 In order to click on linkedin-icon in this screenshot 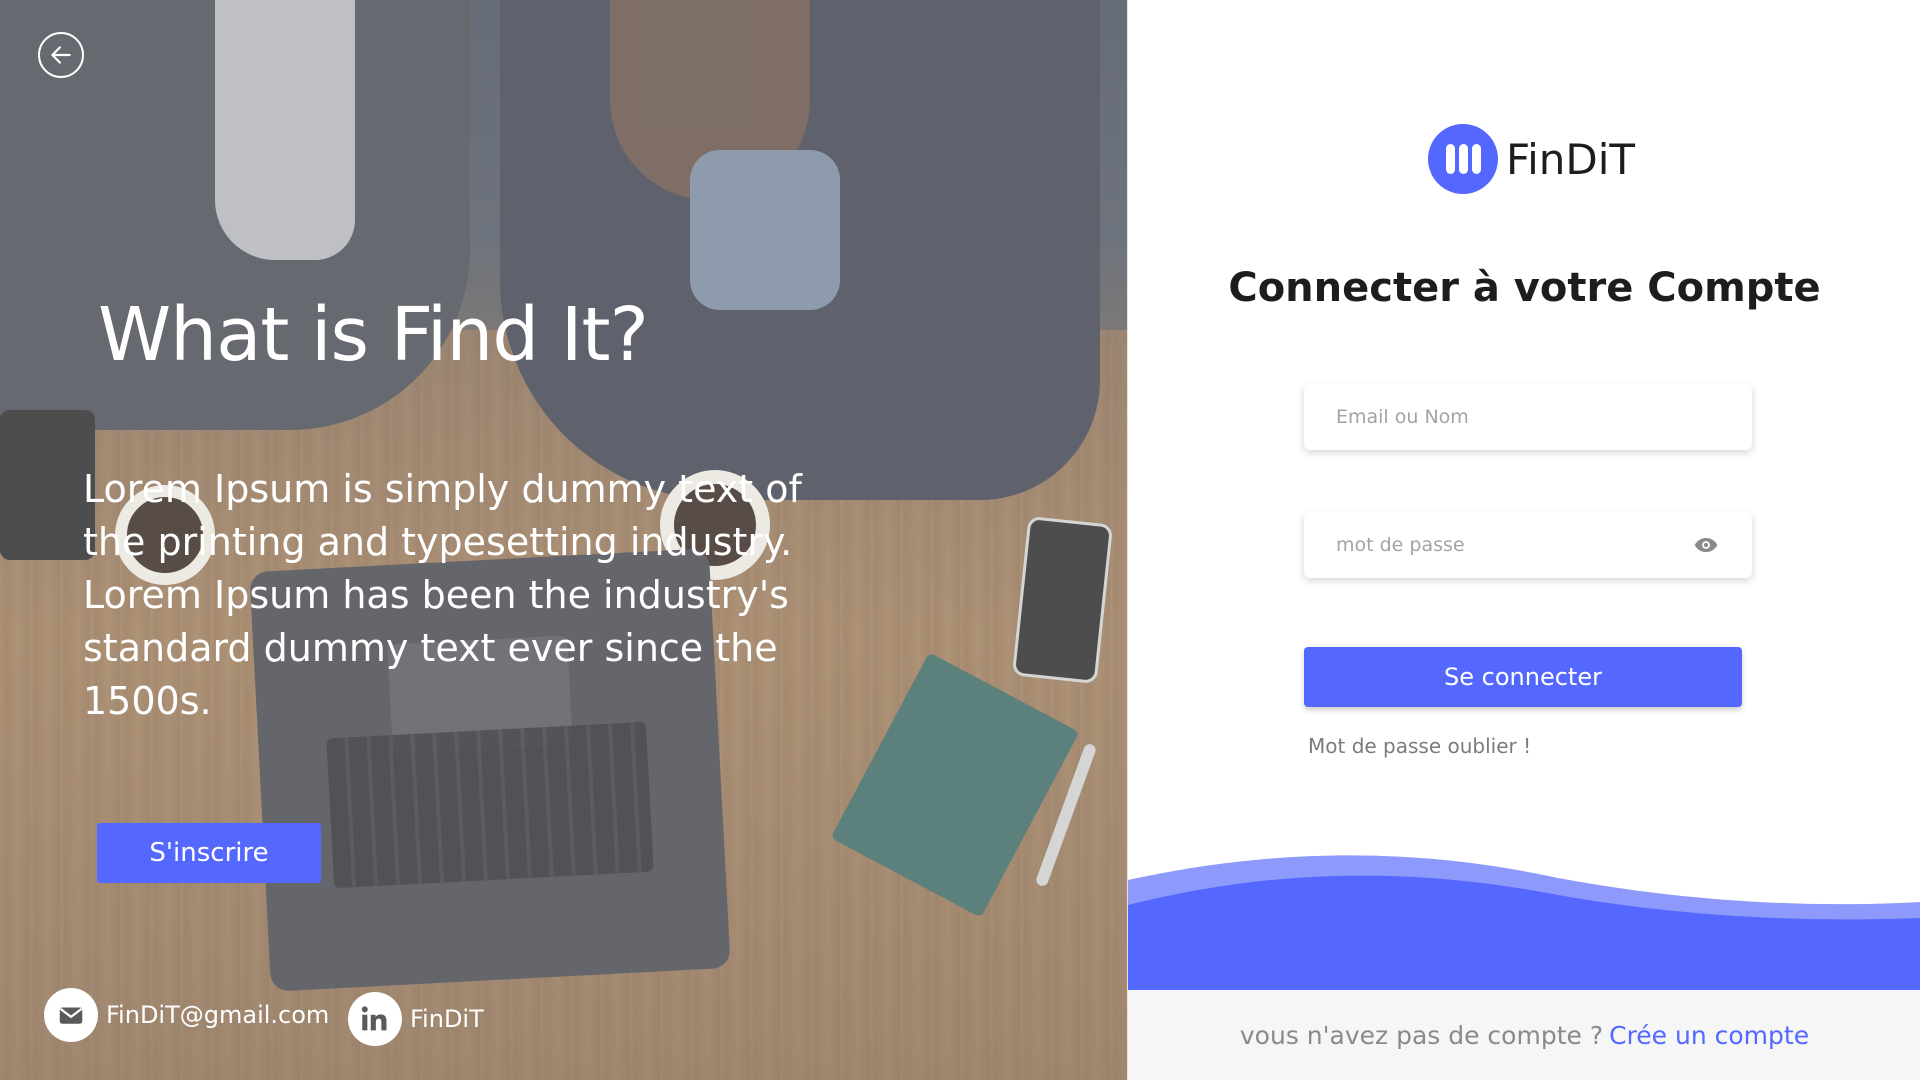, I will do `click(375, 1019)`.